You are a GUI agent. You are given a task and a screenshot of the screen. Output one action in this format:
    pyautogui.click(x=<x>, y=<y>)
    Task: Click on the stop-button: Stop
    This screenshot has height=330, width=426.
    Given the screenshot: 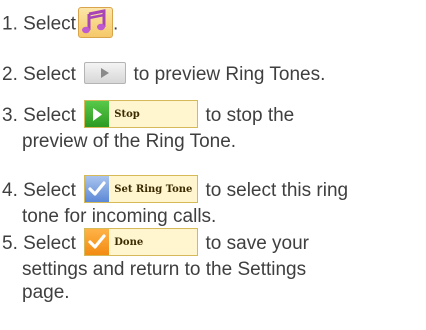 What is the action you would take?
    pyautogui.click(x=141, y=114)
    